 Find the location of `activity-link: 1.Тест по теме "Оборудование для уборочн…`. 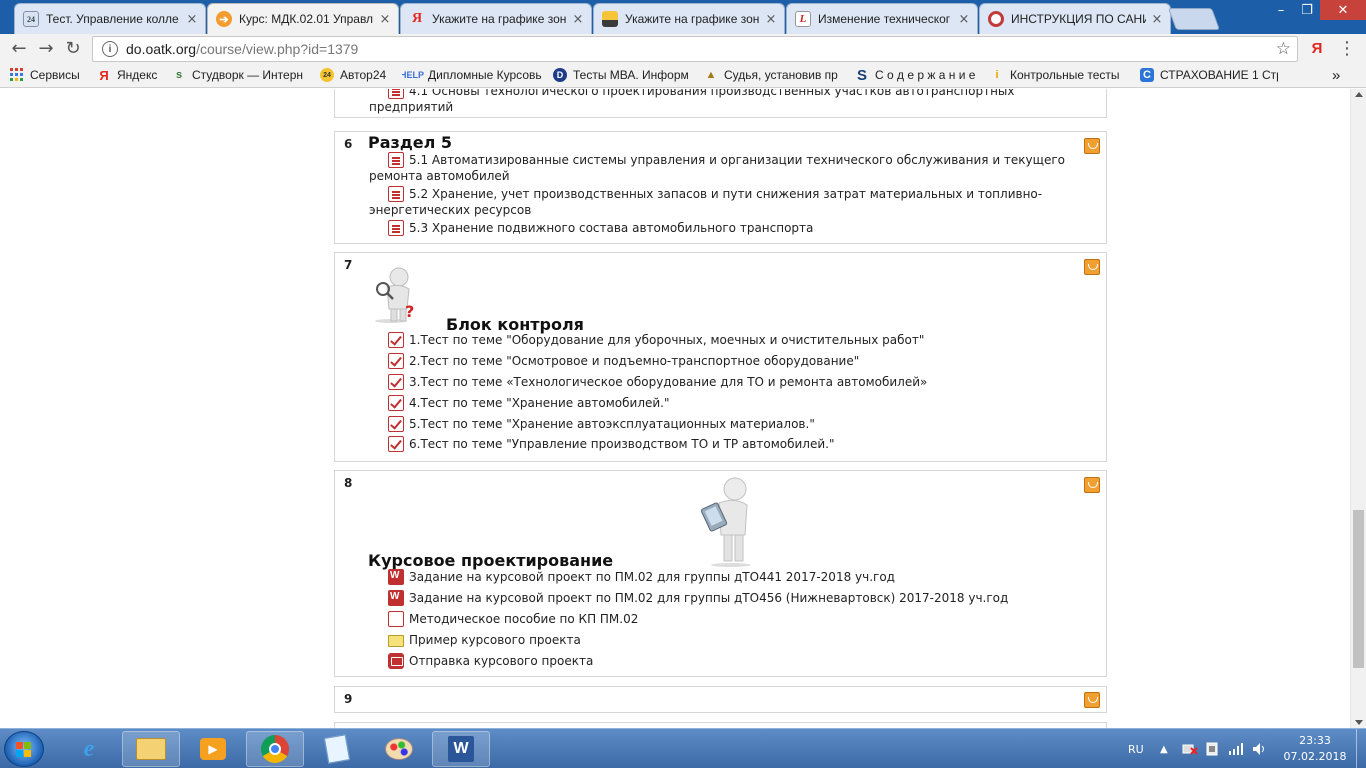

activity-link: 1.Тест по теме "Оборудование для уборочн… is located at coordinates (738, 340).